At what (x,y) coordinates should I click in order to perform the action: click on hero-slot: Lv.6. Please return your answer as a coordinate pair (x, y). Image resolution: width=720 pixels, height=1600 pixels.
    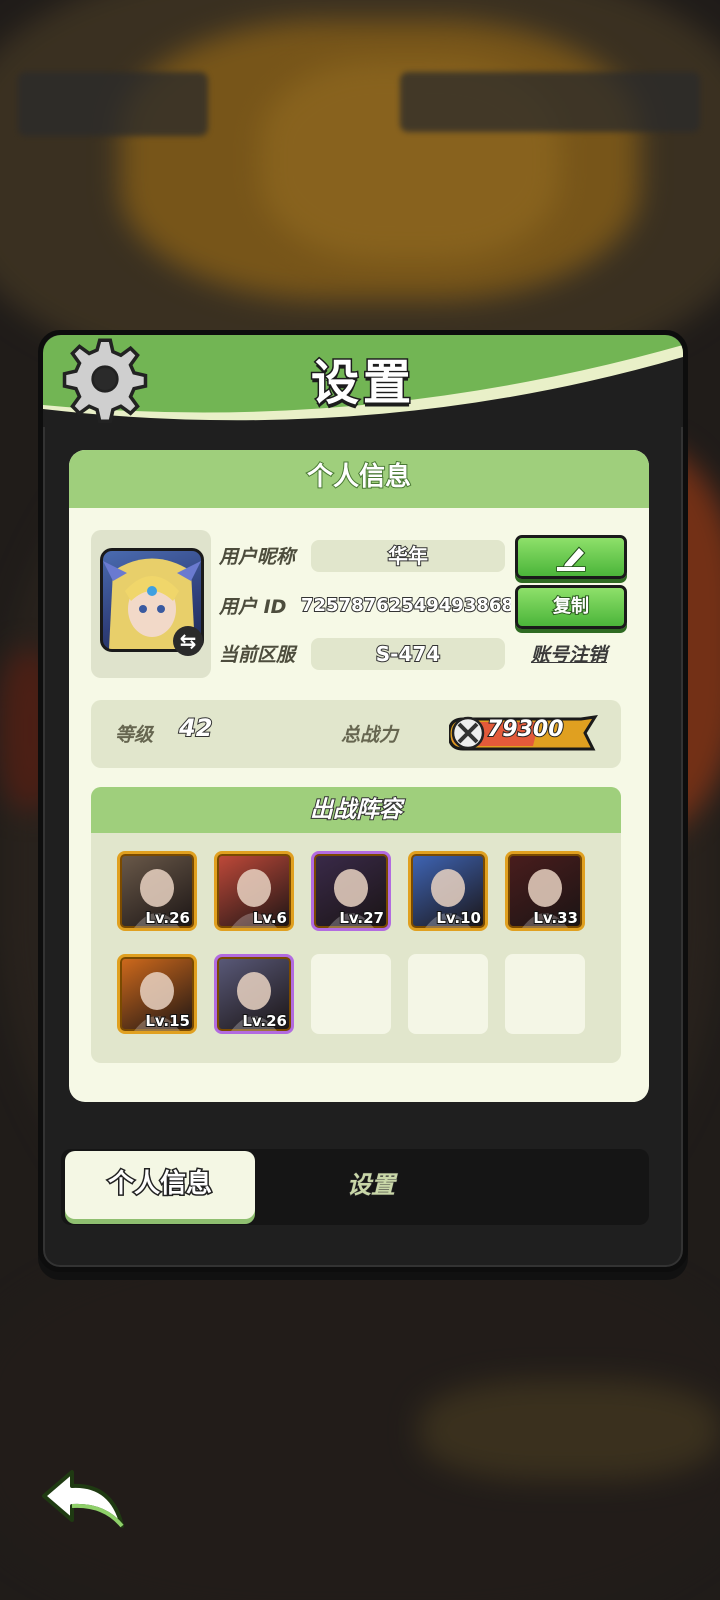
    Looking at the image, I should click on (254, 891).